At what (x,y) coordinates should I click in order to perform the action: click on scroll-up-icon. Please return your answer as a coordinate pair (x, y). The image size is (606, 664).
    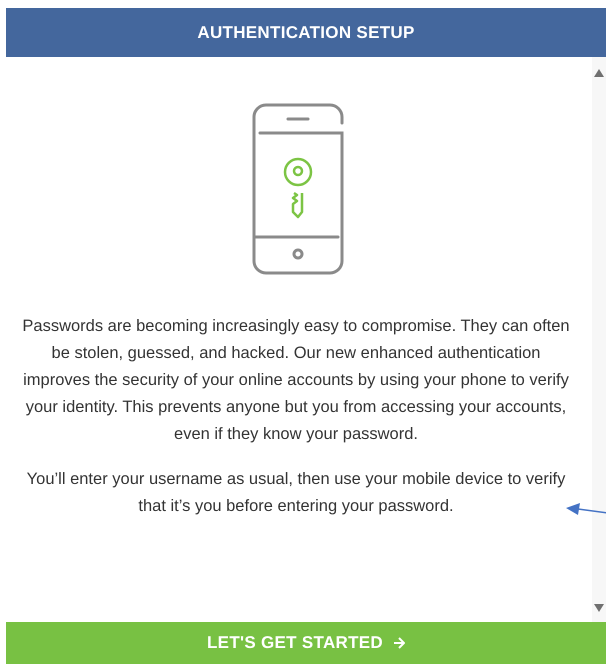
    Looking at the image, I should click on (599, 73).